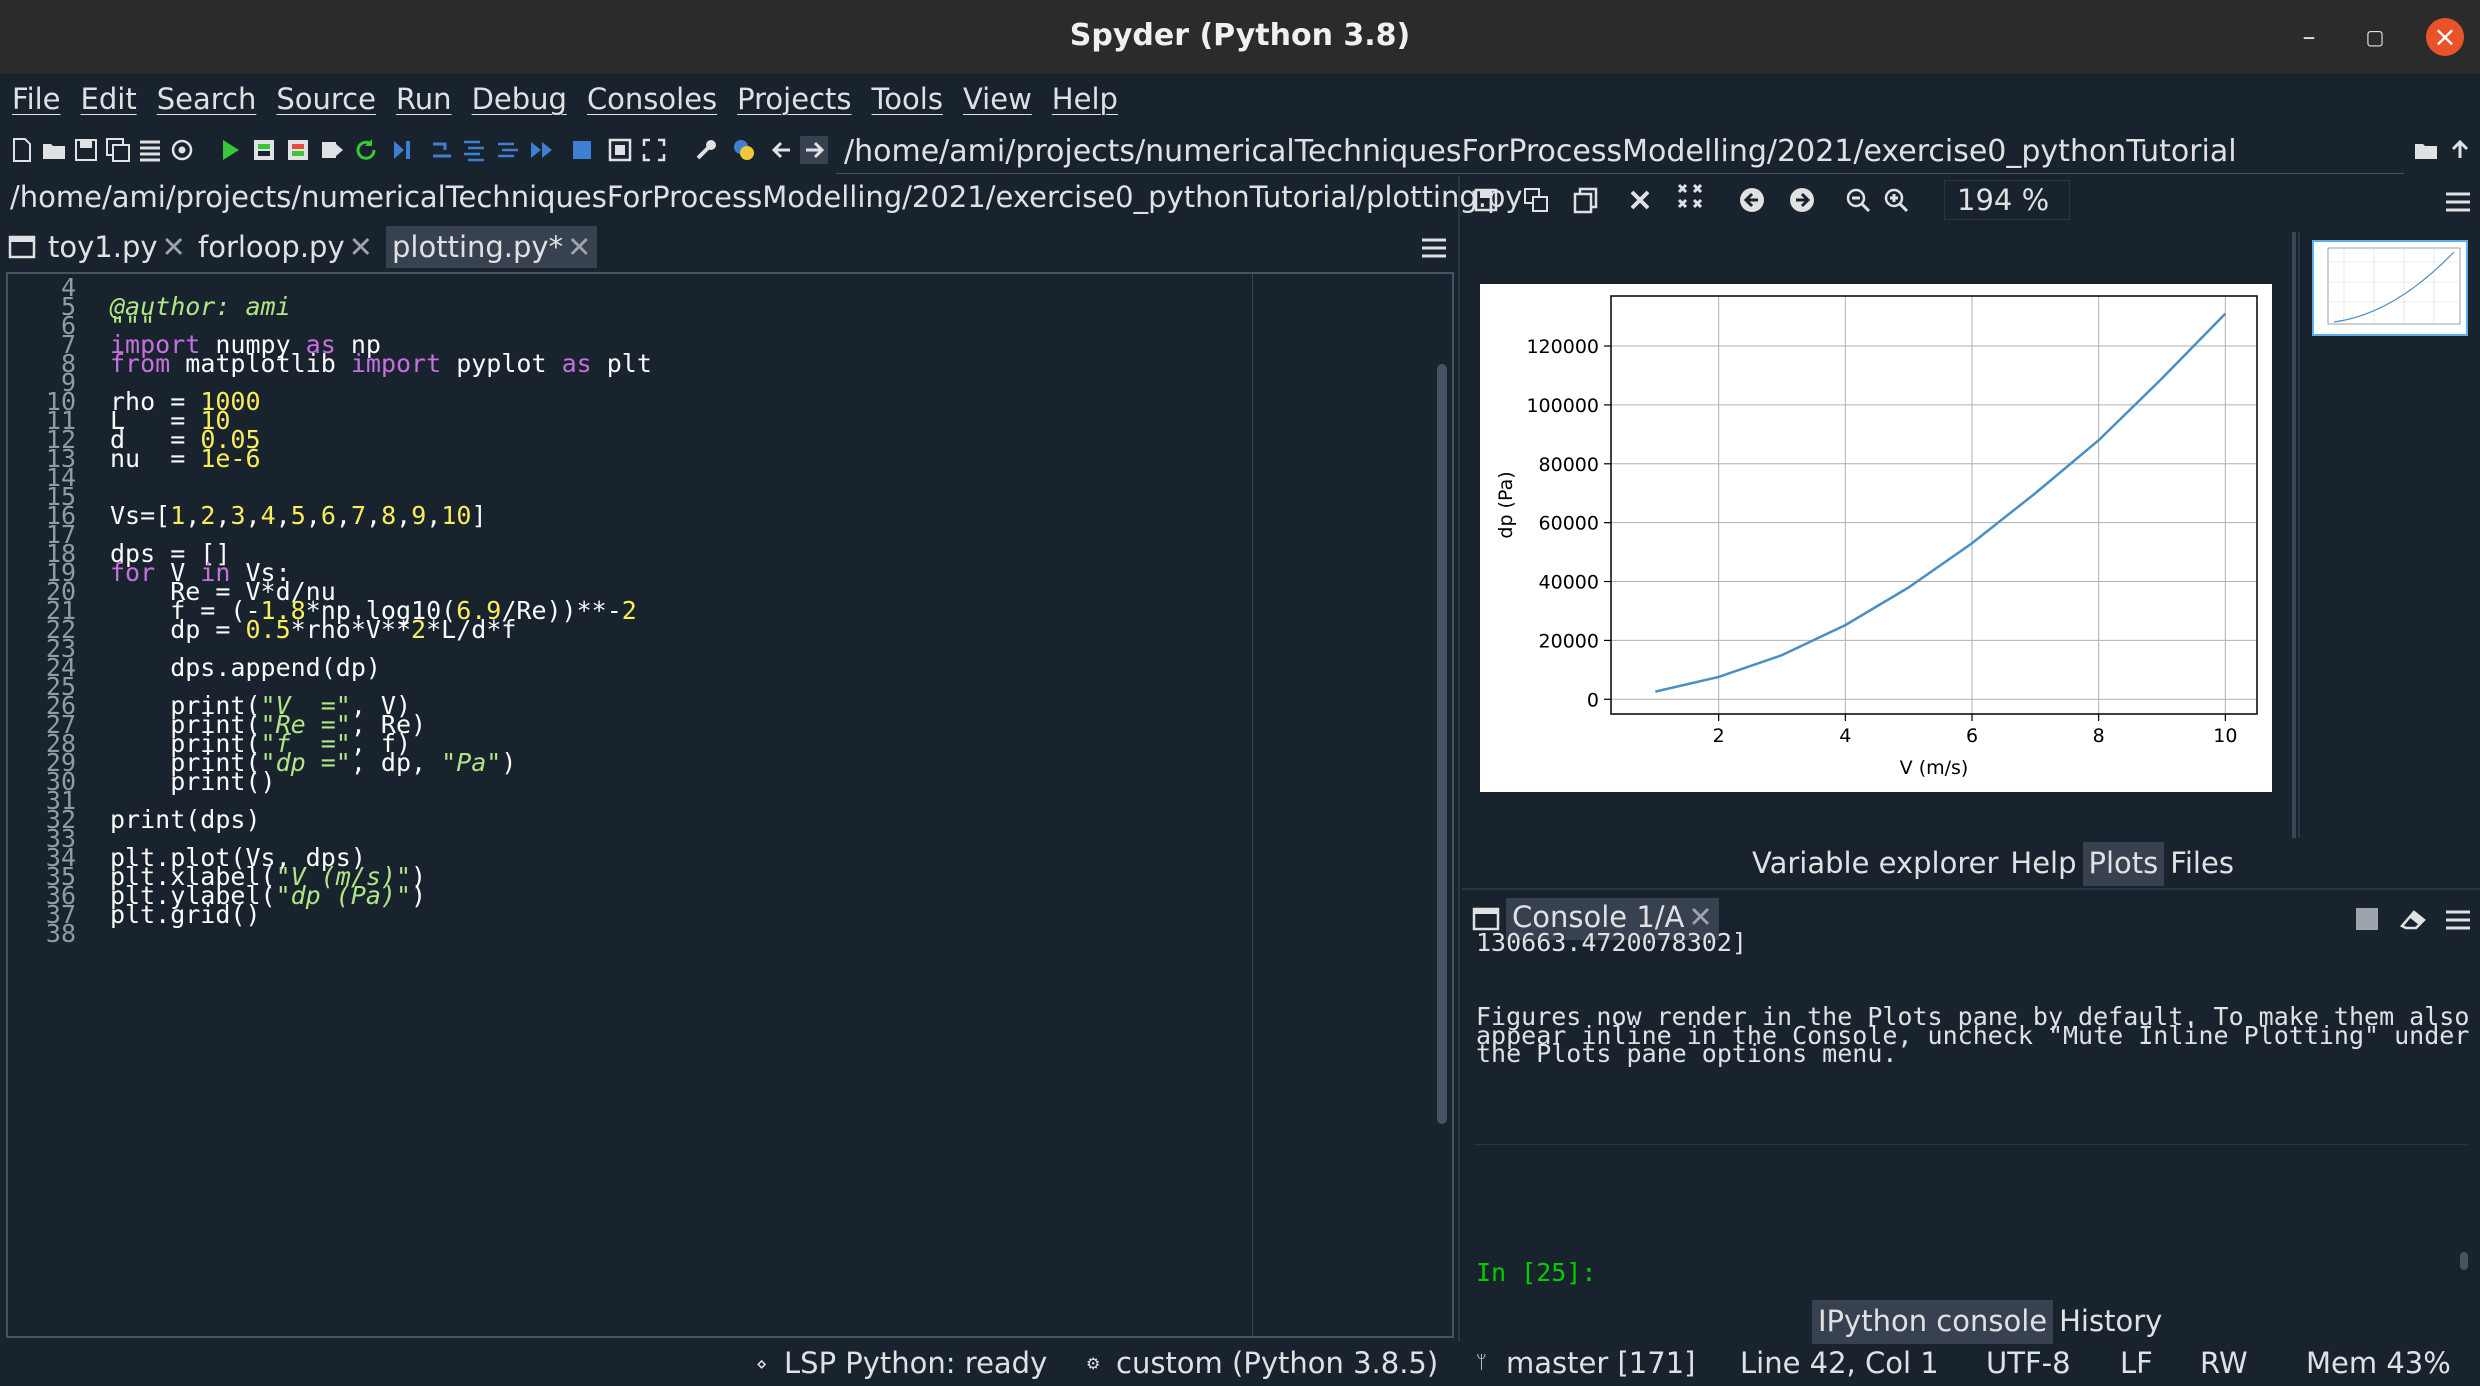  Describe the element at coordinates (1933, 1322) in the screenshot. I see `tab-ipython-console: IPython console` at that location.